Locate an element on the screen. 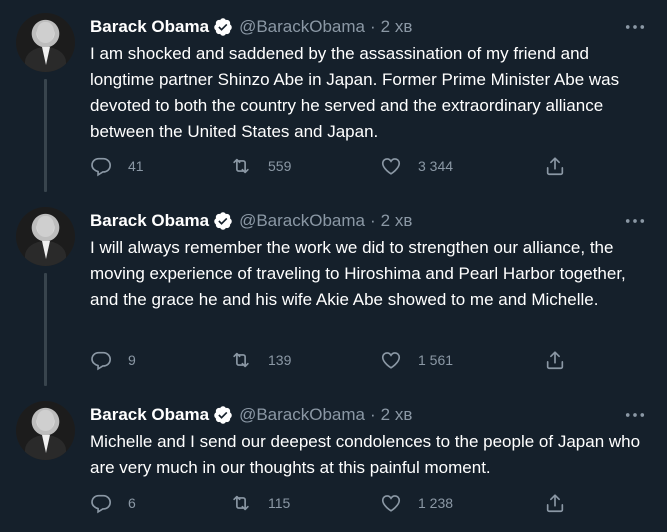 This screenshot has width=667, height=532. like-count: 1 238 is located at coordinates (436, 503).